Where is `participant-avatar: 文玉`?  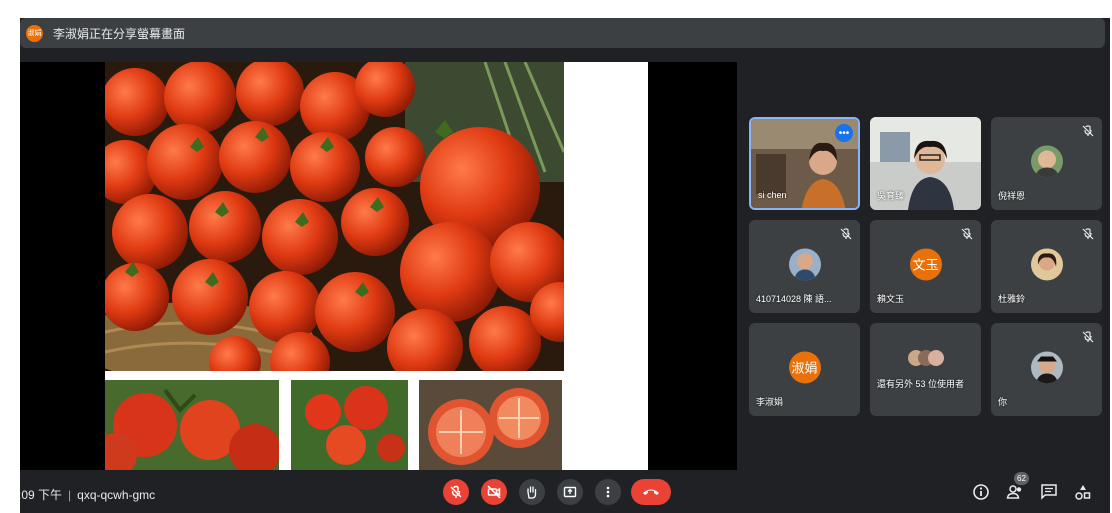
participant-avatar: 文玉 is located at coordinates (925, 263).